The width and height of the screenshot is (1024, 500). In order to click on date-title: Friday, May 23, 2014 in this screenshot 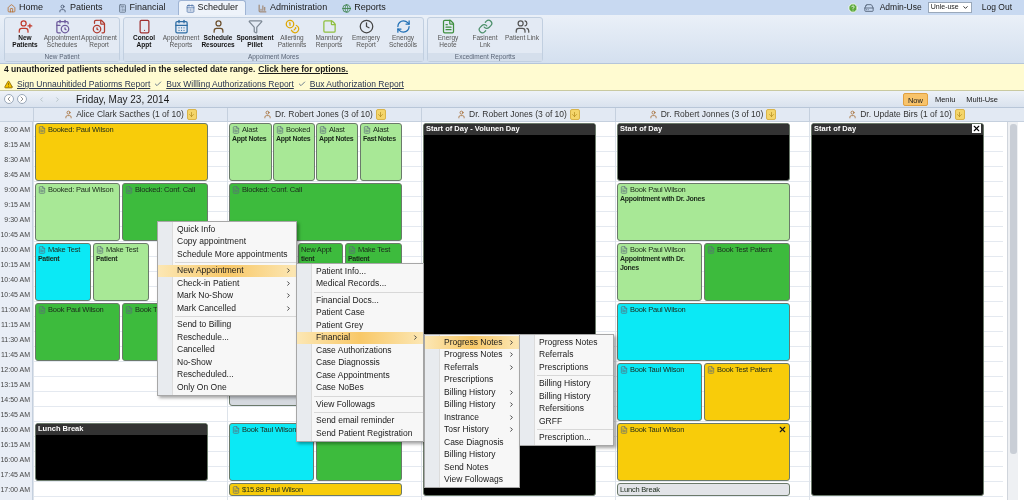, I will do `click(123, 99)`.